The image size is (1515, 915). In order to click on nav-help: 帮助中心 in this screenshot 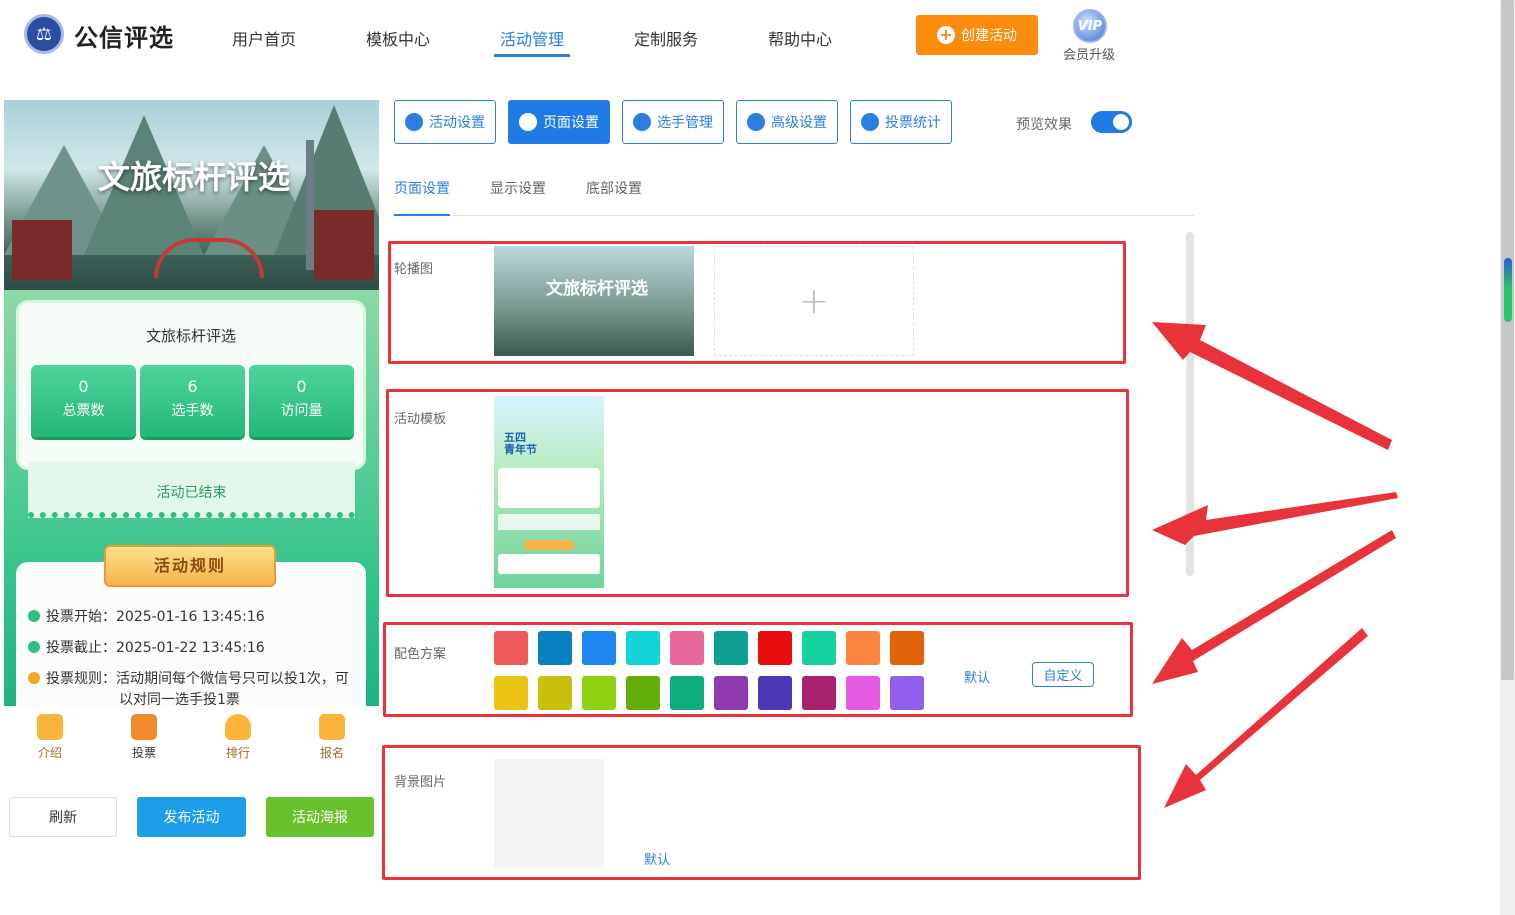, I will do `click(800, 38)`.